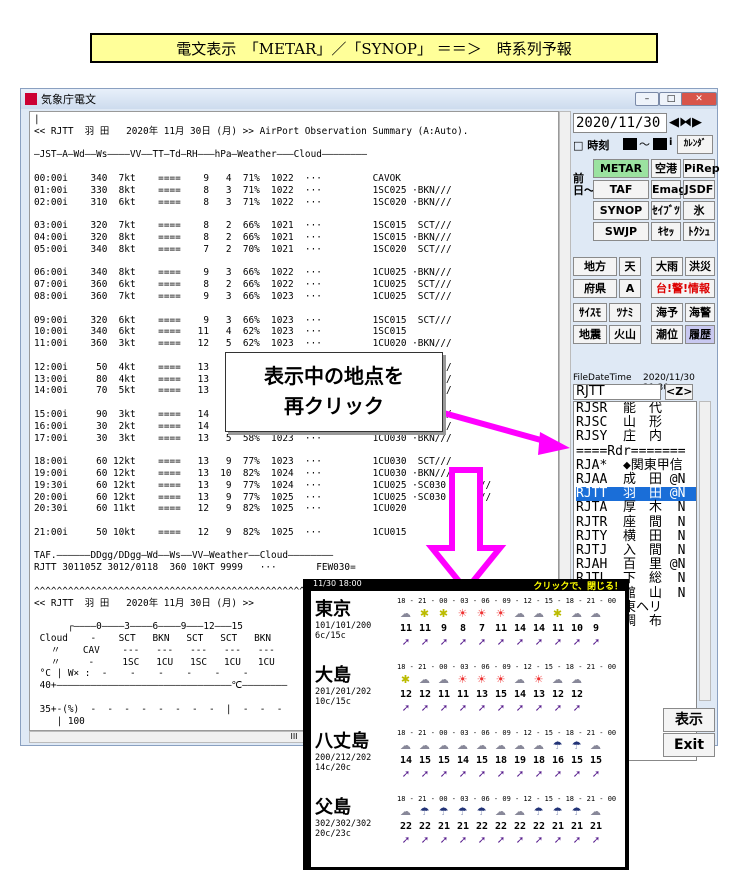 The width and height of the screenshot is (750, 893). I want to click on forecast-station: 東京 101/101/200 6c/15c, so click(343, 618).